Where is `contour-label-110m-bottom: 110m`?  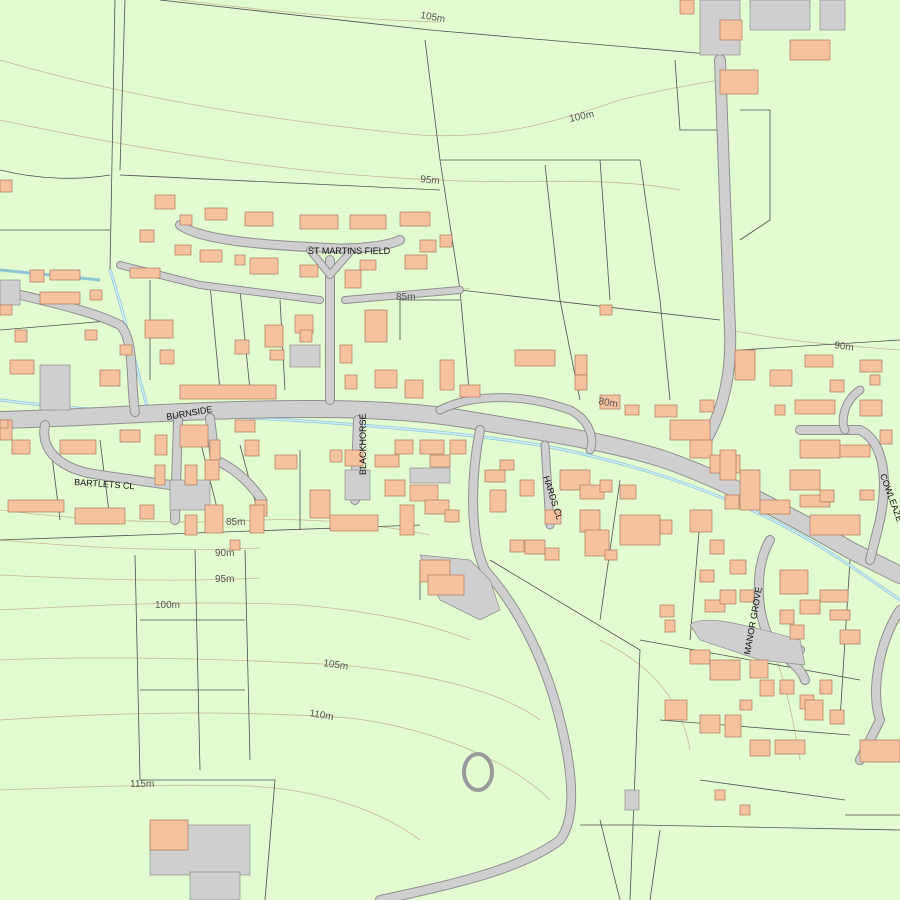 contour-label-110m-bottom: 110m is located at coordinates (321, 715).